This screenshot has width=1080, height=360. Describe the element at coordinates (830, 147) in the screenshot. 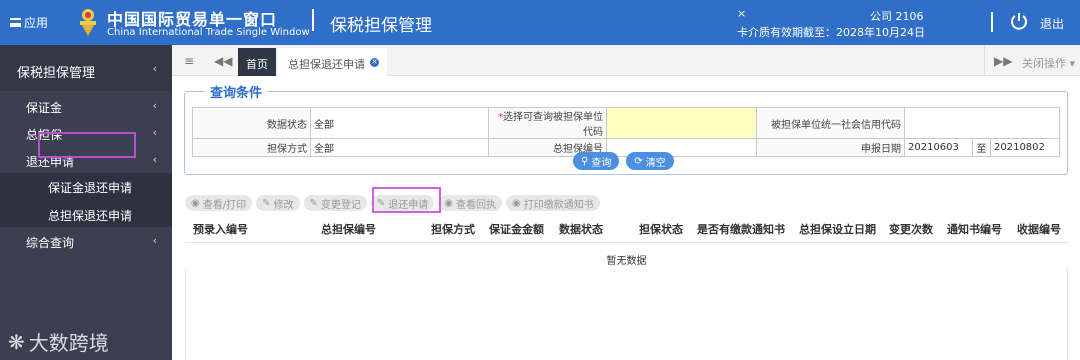

I see `field-label: 申报日期` at that location.